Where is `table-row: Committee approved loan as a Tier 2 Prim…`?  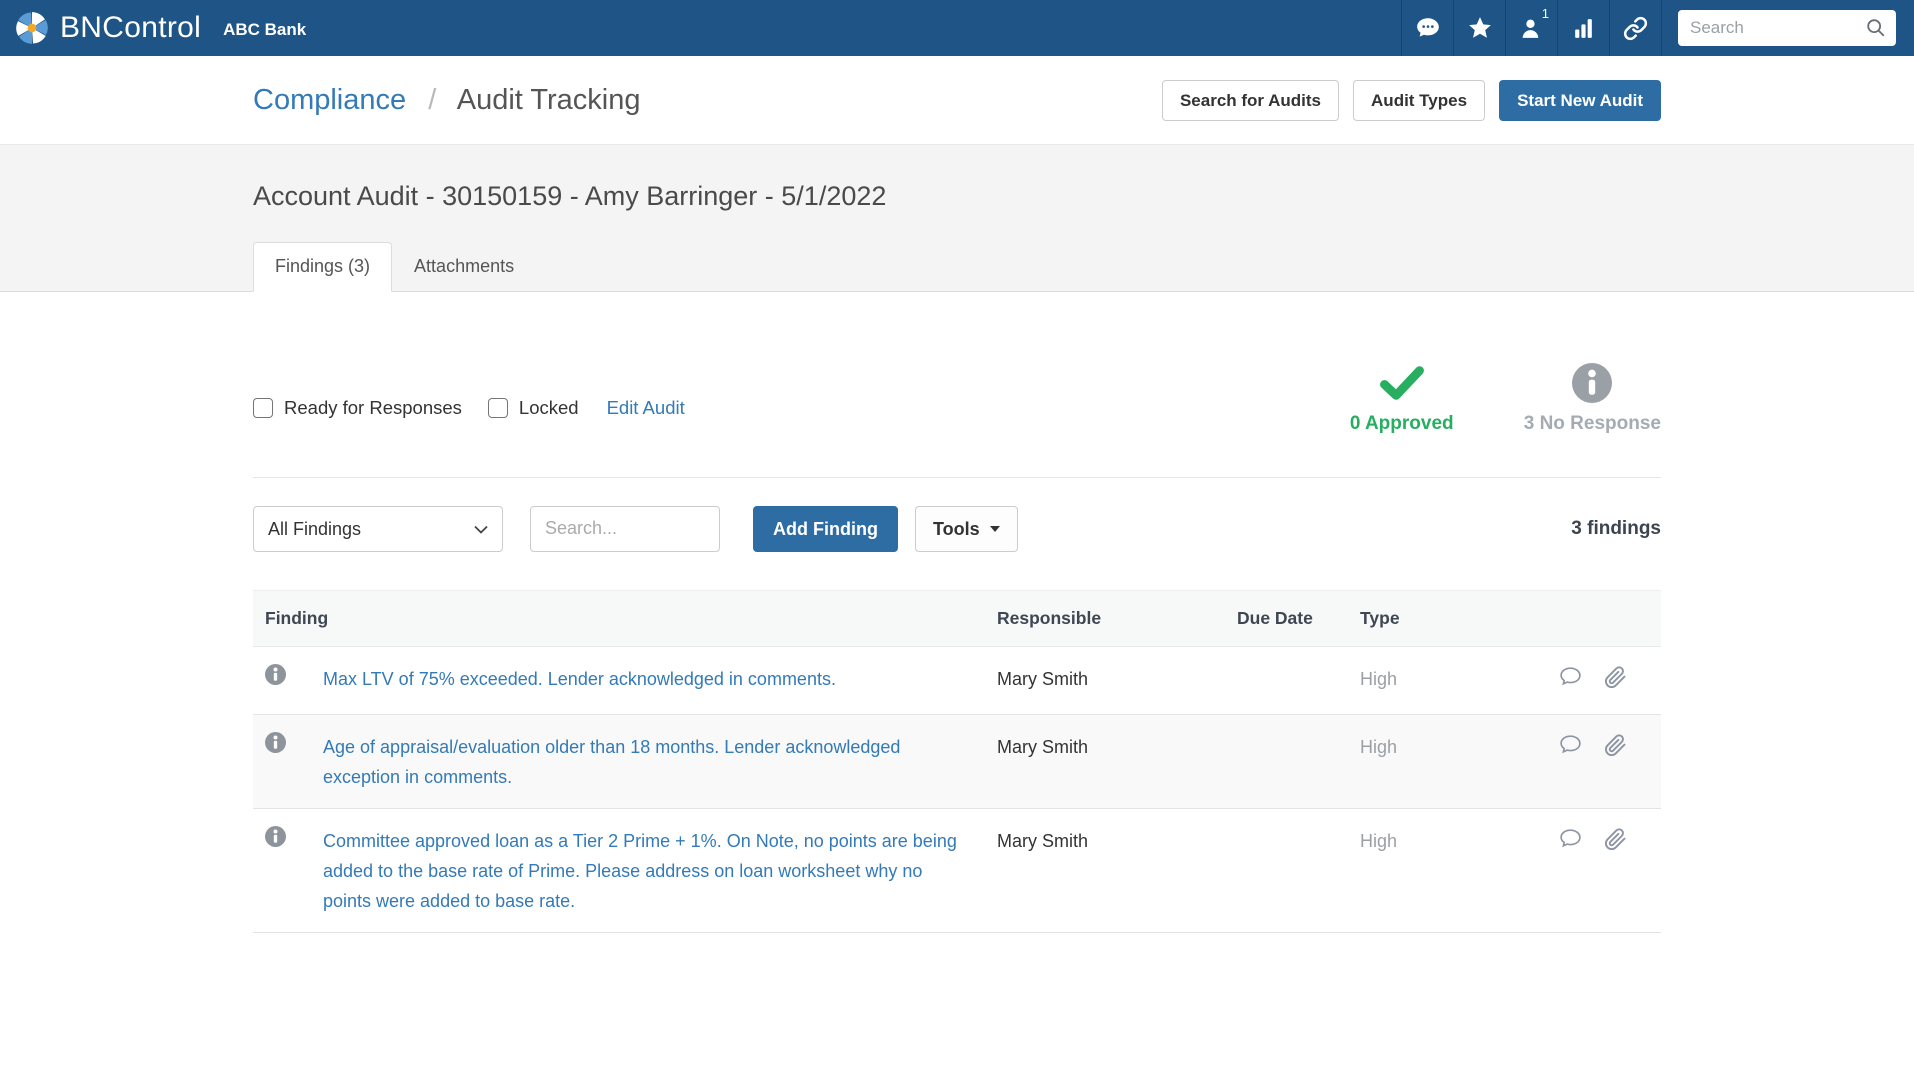 table-row: Committee approved loan as a Tier 2 Prim… is located at coordinates (957, 870).